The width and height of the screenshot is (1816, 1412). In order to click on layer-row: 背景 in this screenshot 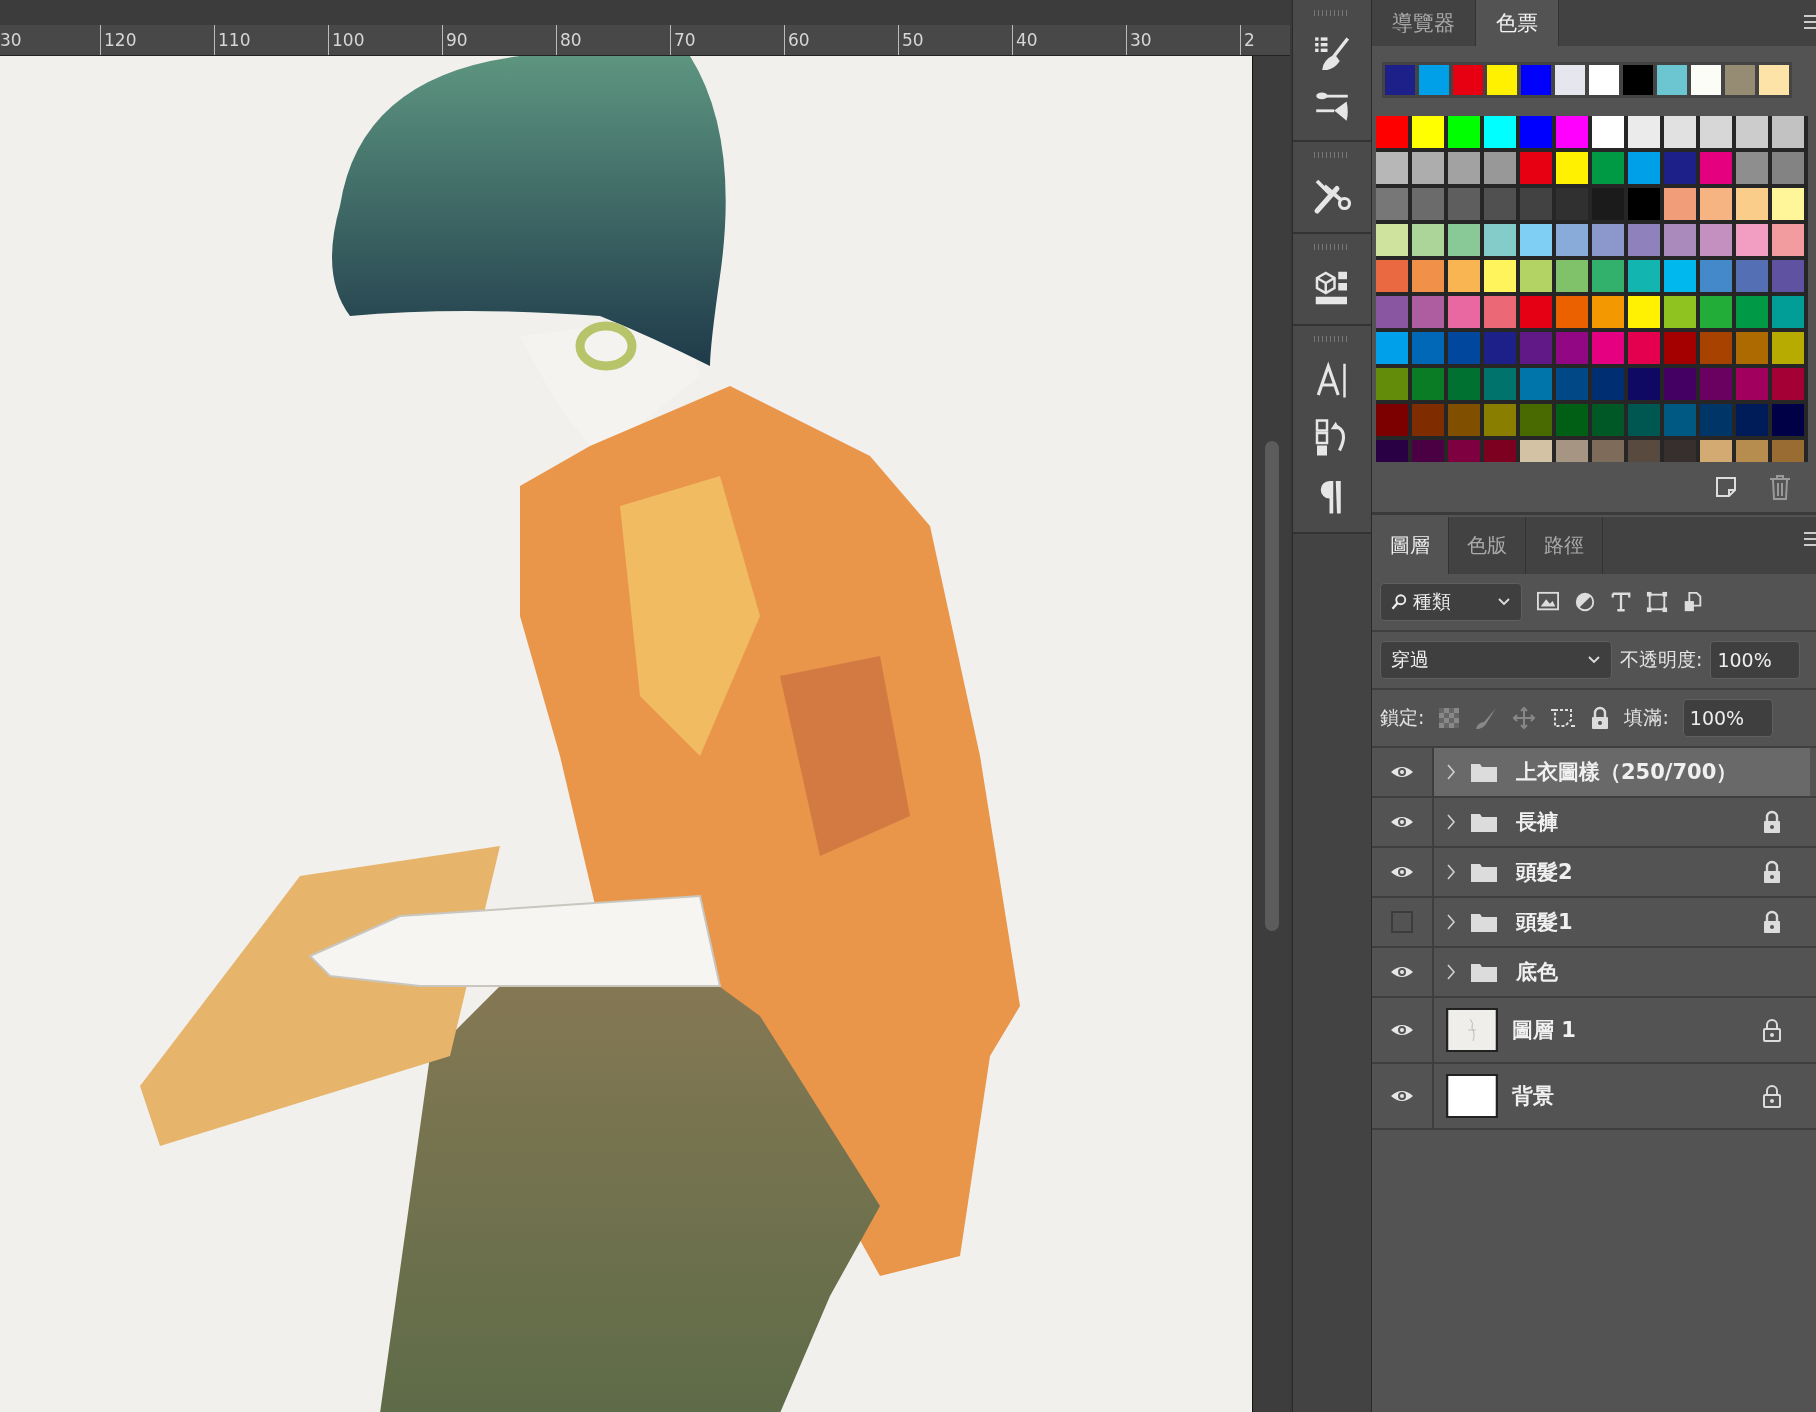, I will do `click(1622, 1096)`.